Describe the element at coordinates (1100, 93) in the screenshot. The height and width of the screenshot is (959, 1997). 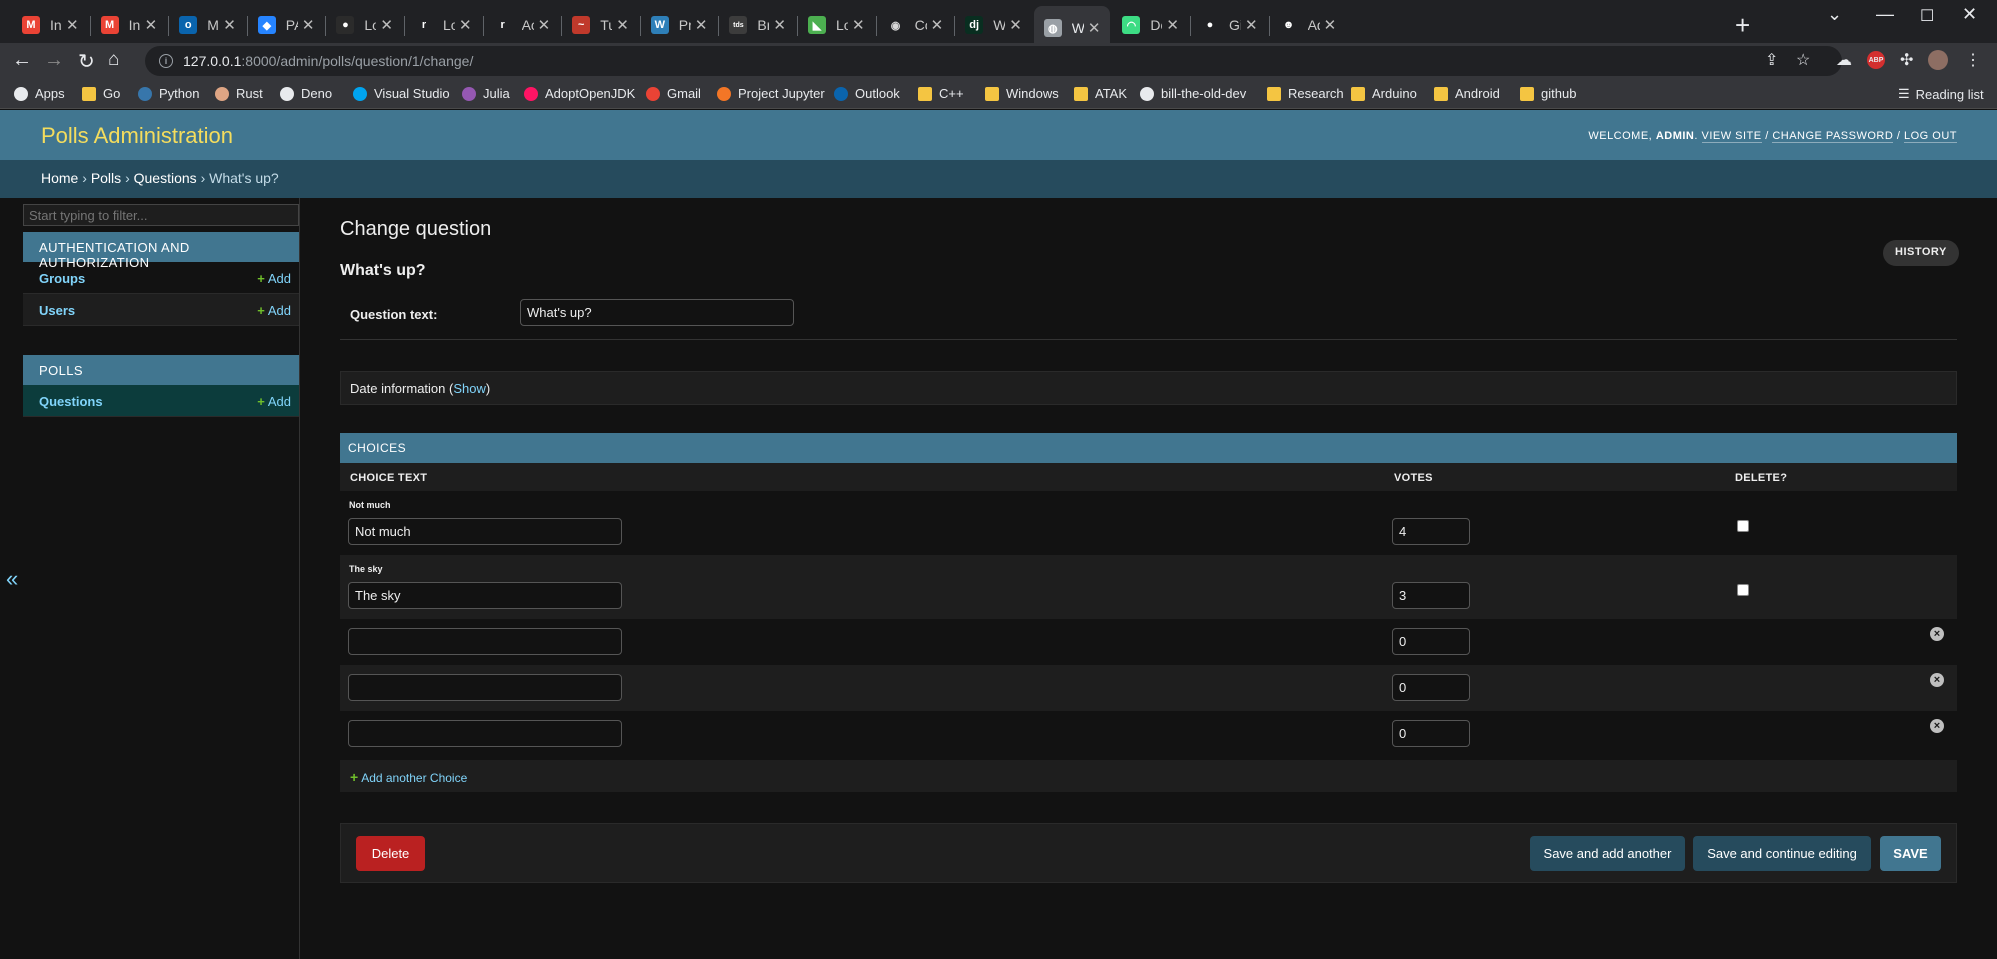
I see `bookmark-atak: ATAK` at that location.